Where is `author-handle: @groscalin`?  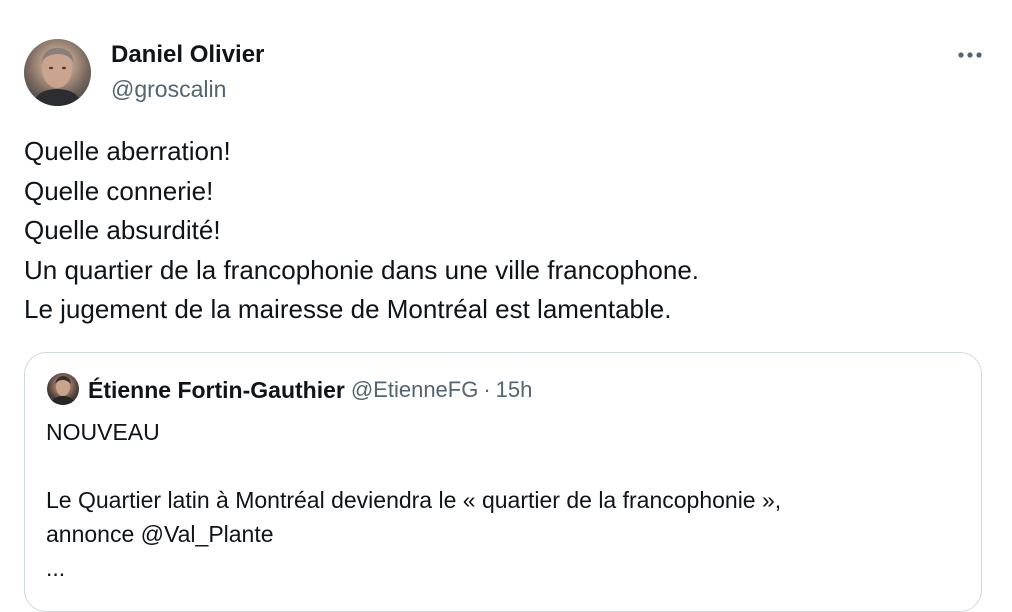 author-handle: @groscalin is located at coordinates (168, 89).